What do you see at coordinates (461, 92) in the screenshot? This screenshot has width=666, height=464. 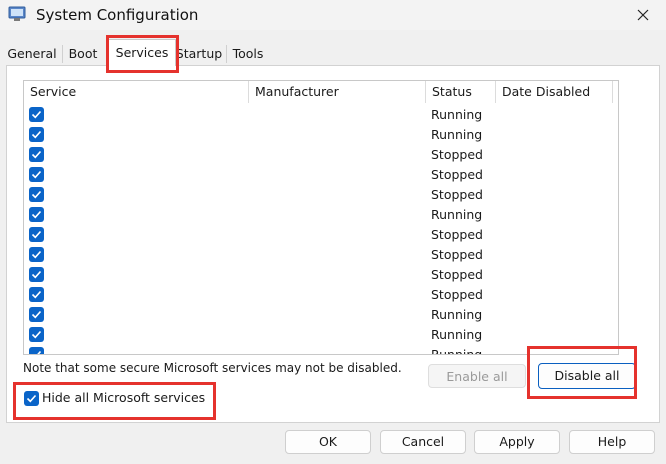 I see `column-status: Status` at bounding box center [461, 92].